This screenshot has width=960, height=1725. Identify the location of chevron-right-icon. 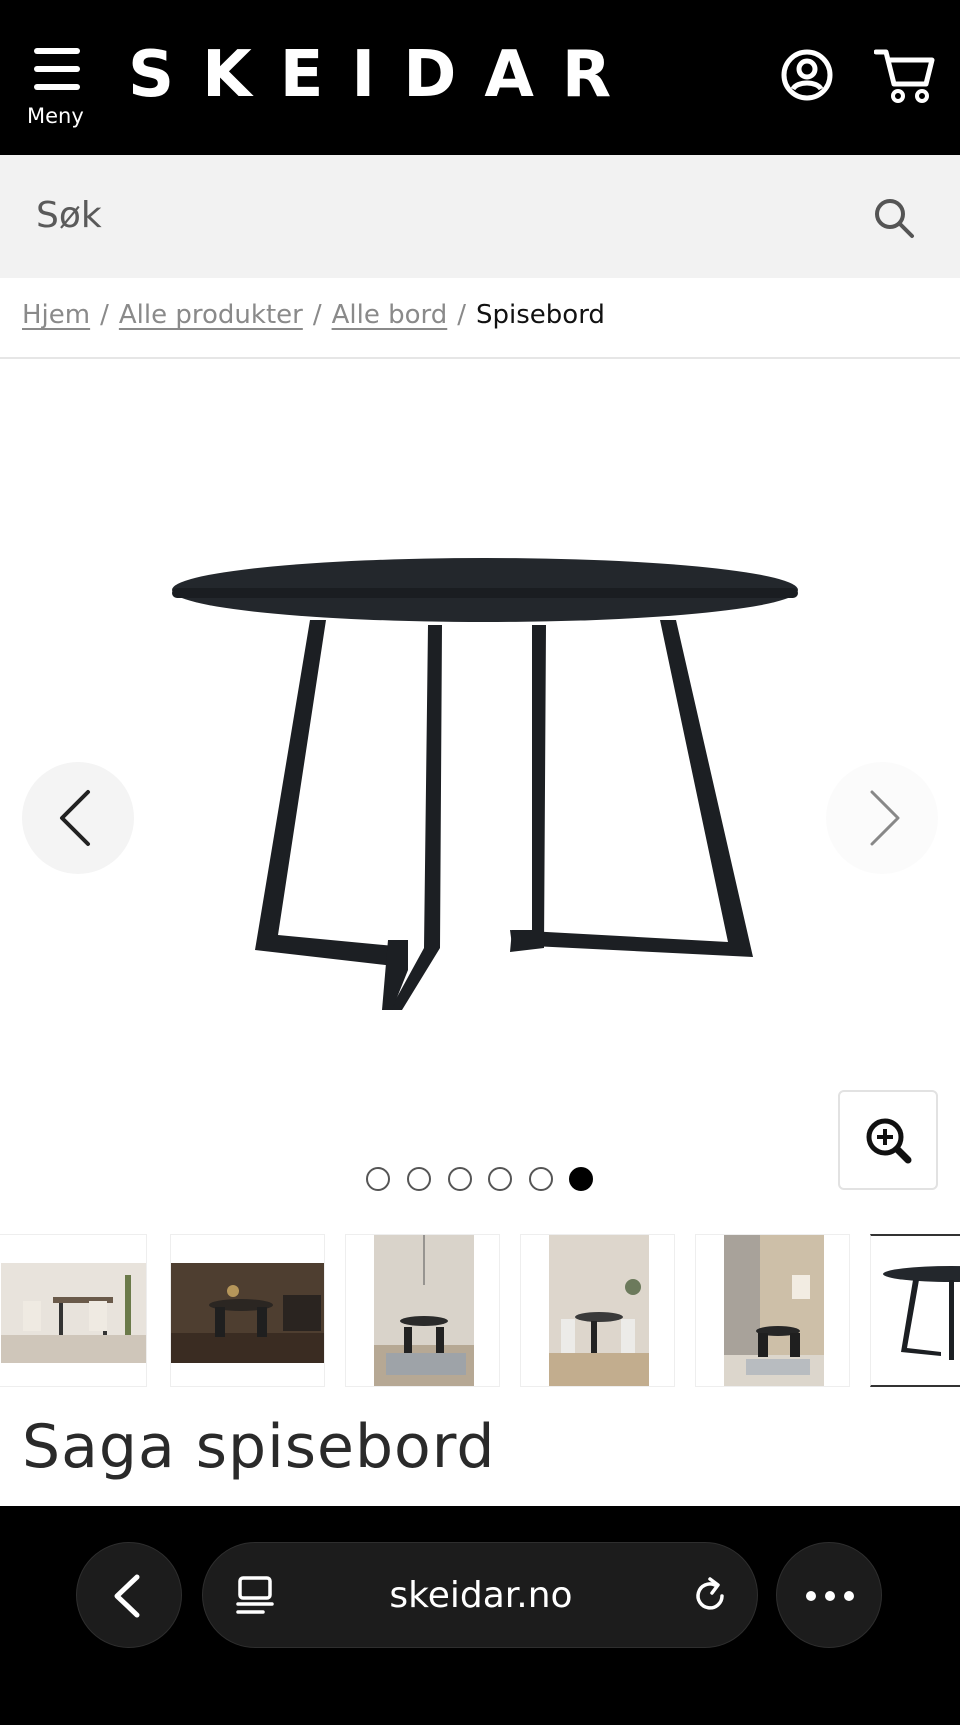
(885, 818).